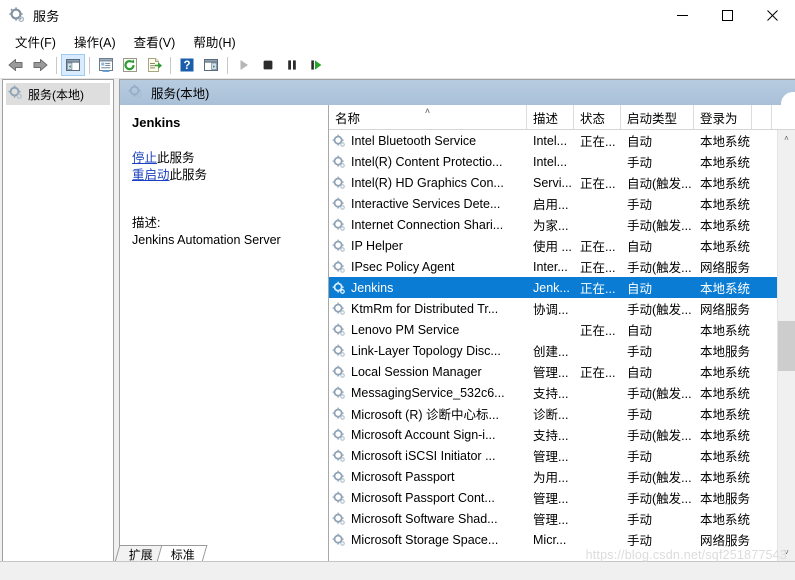 The height and width of the screenshot is (580, 795). What do you see at coordinates (106, 65) in the screenshot?
I see `properties-icon` at bounding box center [106, 65].